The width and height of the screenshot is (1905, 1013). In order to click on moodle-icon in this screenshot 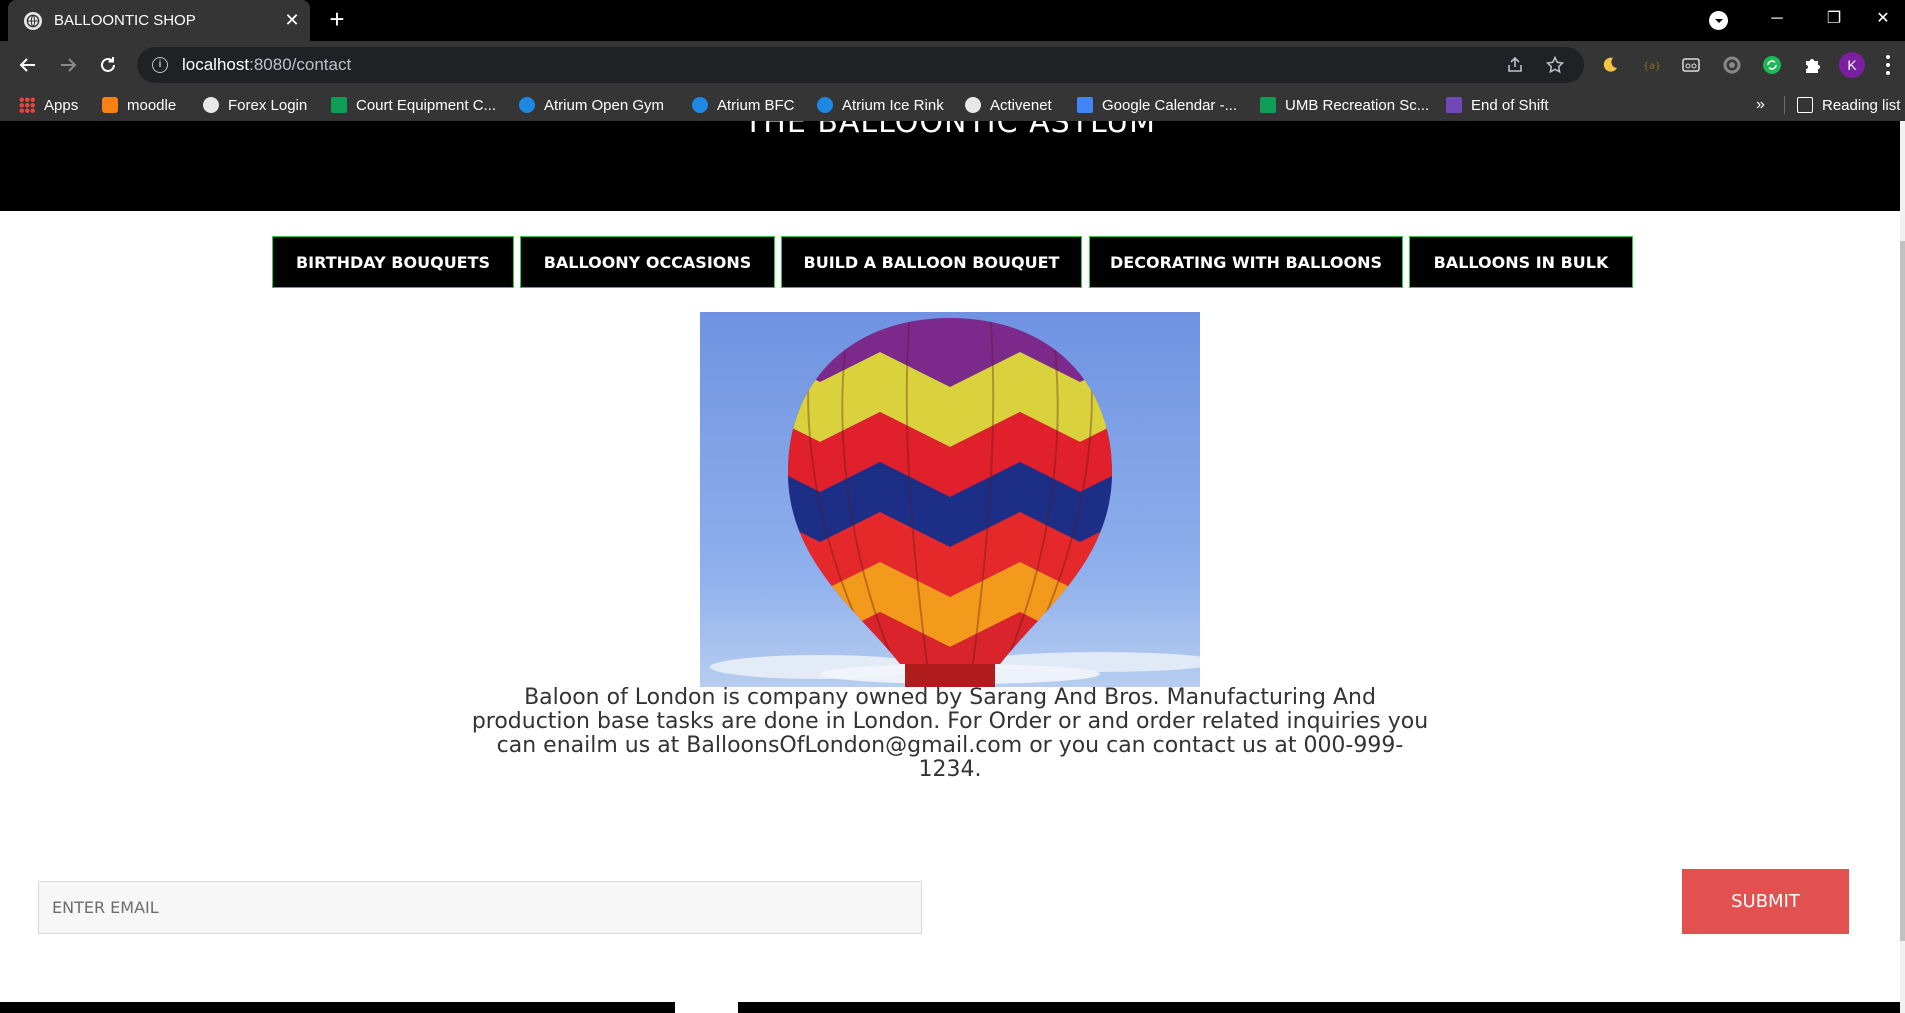, I will do `click(110, 105)`.